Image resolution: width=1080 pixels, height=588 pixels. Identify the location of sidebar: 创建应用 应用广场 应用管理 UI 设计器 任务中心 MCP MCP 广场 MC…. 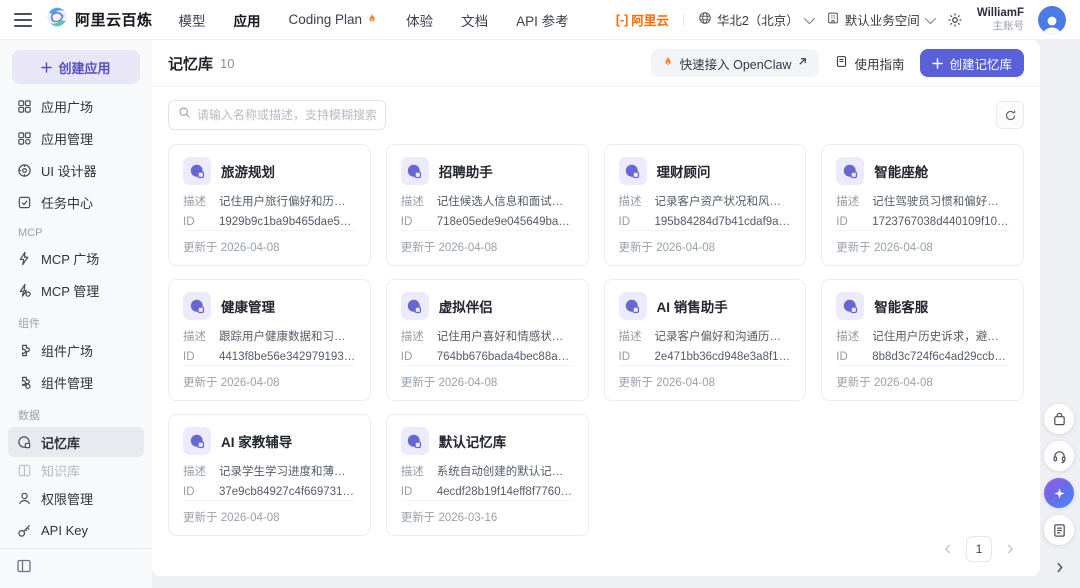
(76, 314).